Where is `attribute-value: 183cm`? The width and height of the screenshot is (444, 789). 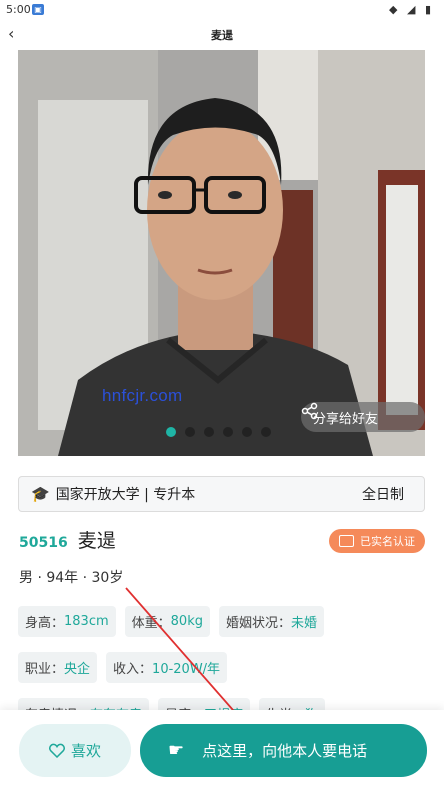 attribute-value: 183cm is located at coordinates (86, 621).